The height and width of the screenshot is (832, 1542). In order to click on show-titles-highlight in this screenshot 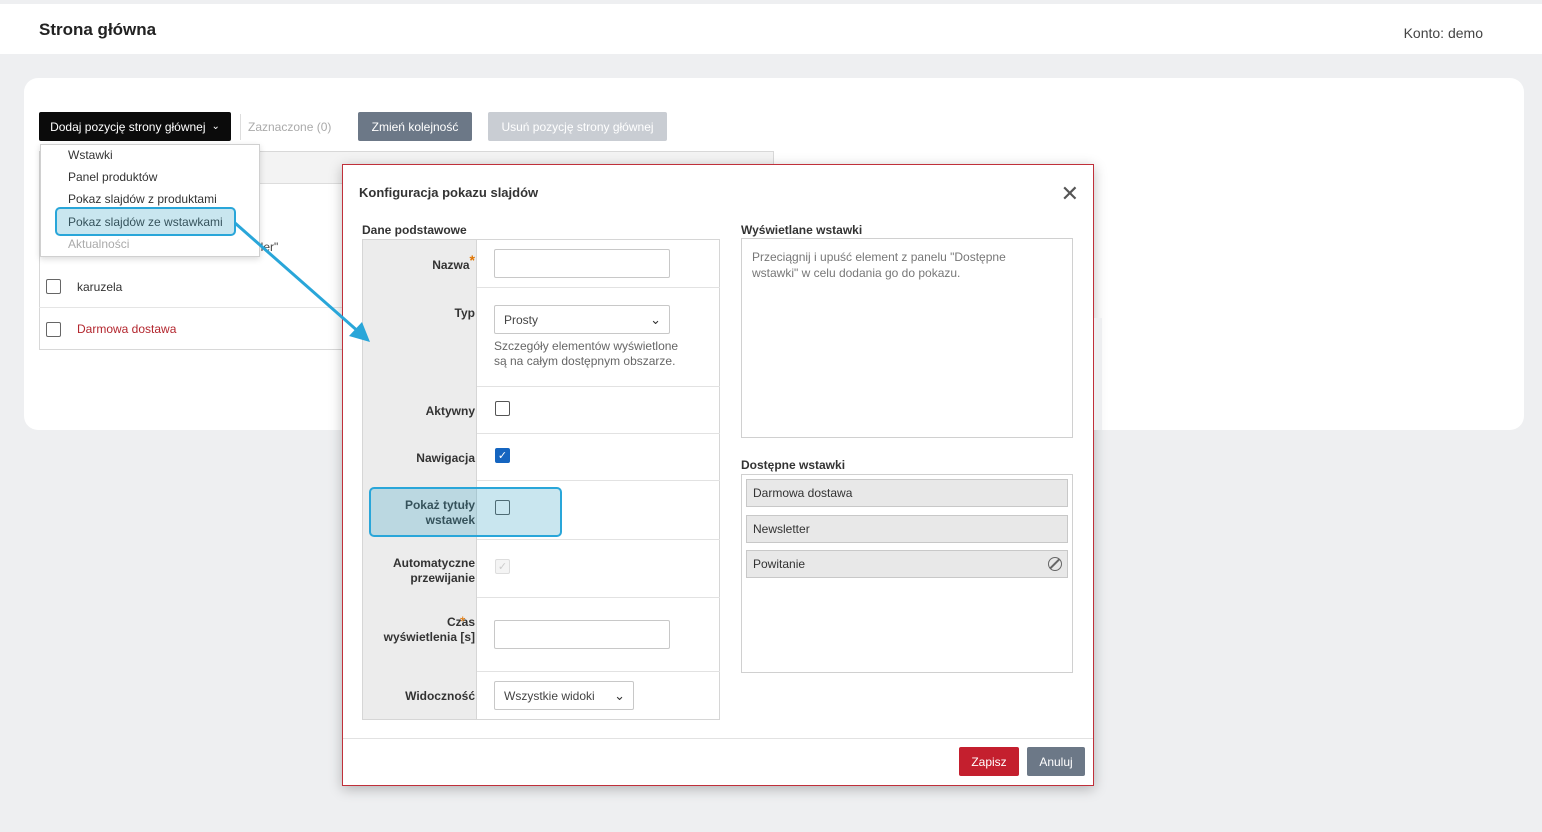, I will do `click(465, 512)`.